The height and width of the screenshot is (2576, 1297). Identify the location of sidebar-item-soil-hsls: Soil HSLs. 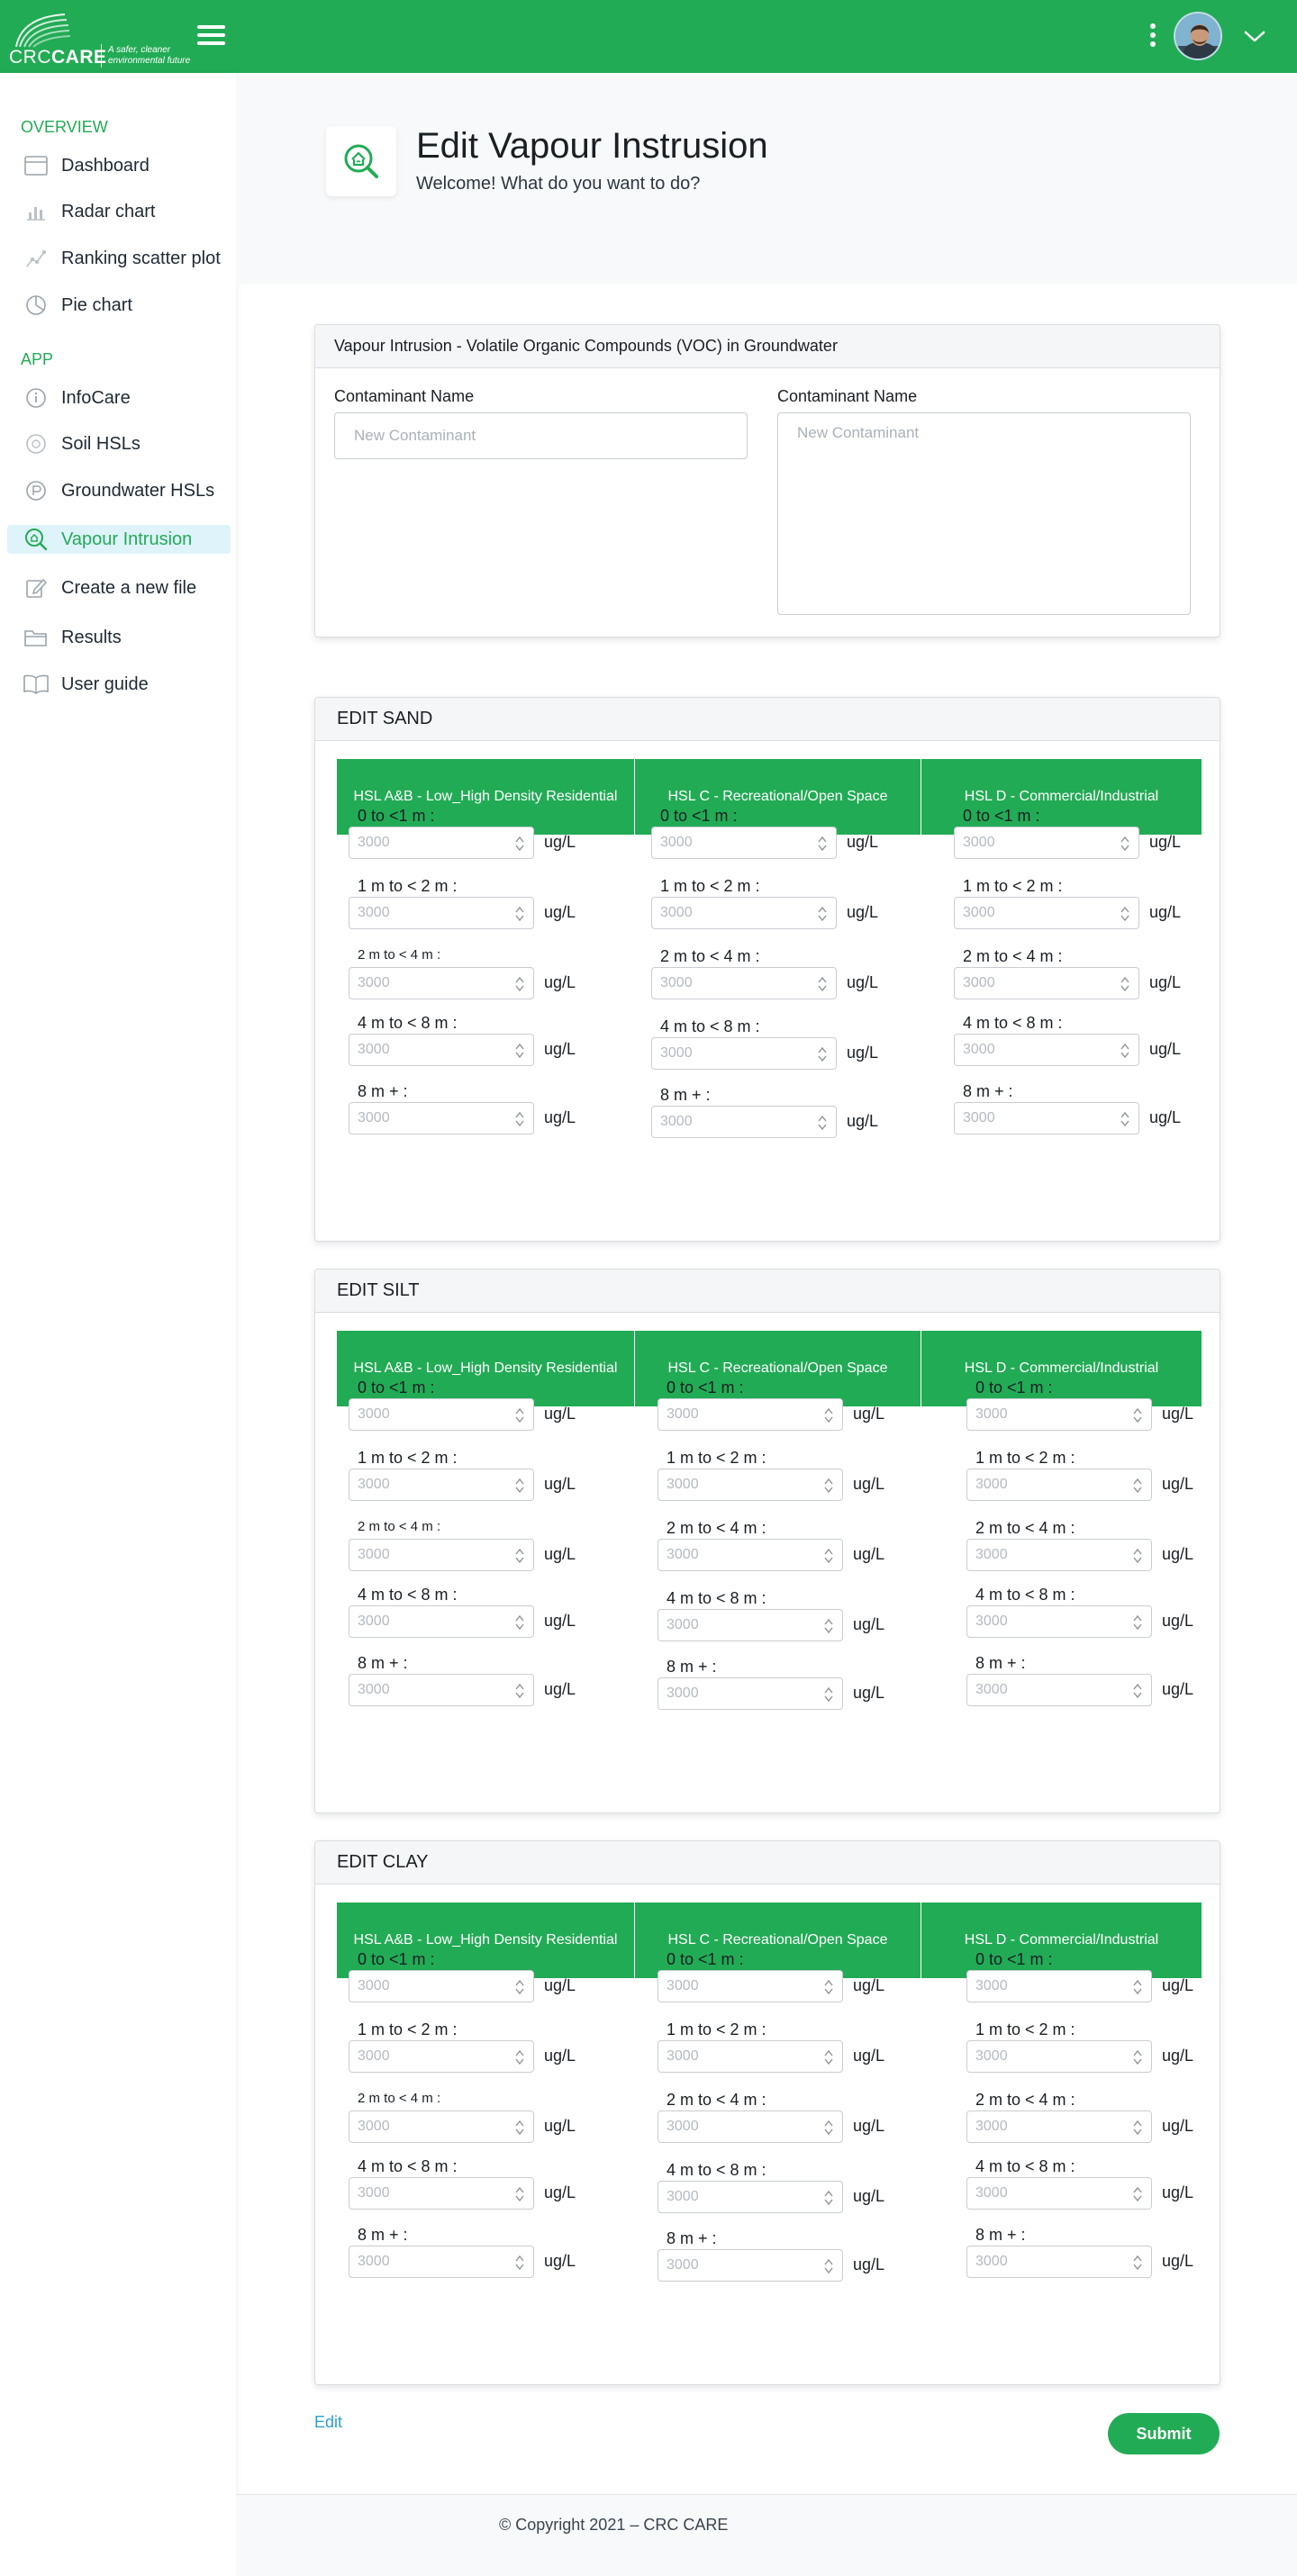
(119, 443).